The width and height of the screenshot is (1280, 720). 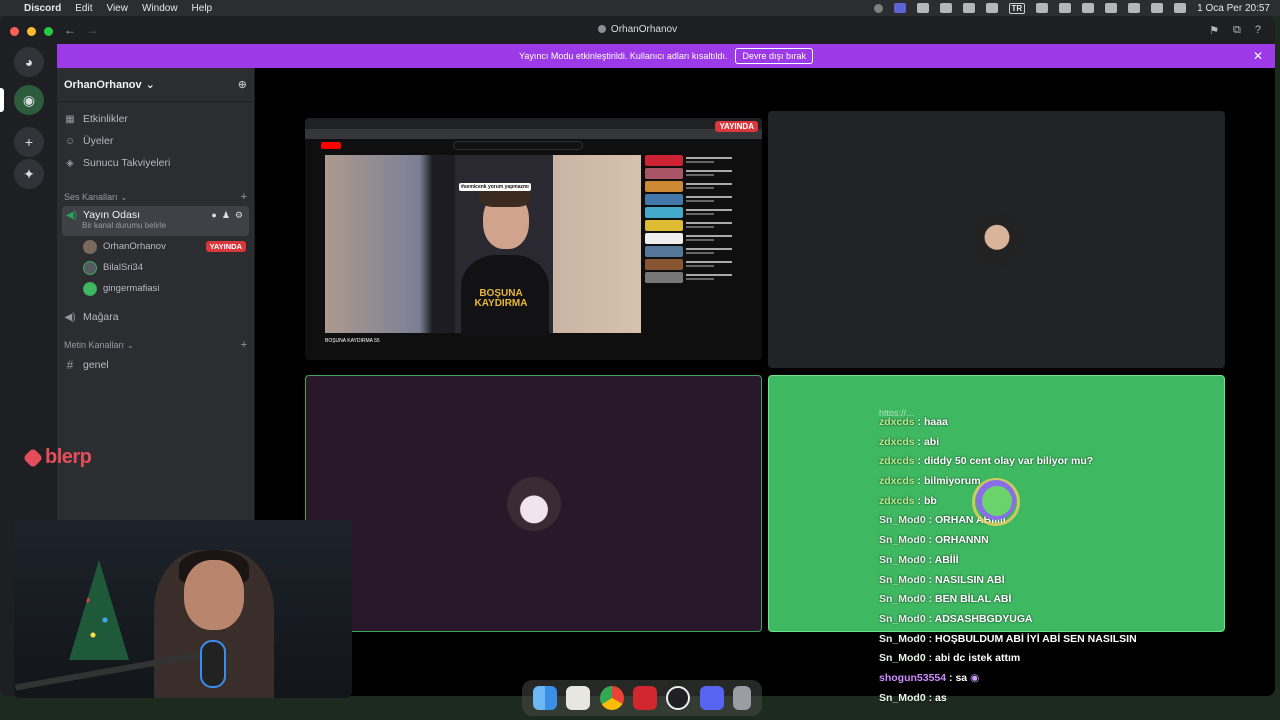 What do you see at coordinates (1134, 8) in the screenshot?
I see `wifi-icon` at bounding box center [1134, 8].